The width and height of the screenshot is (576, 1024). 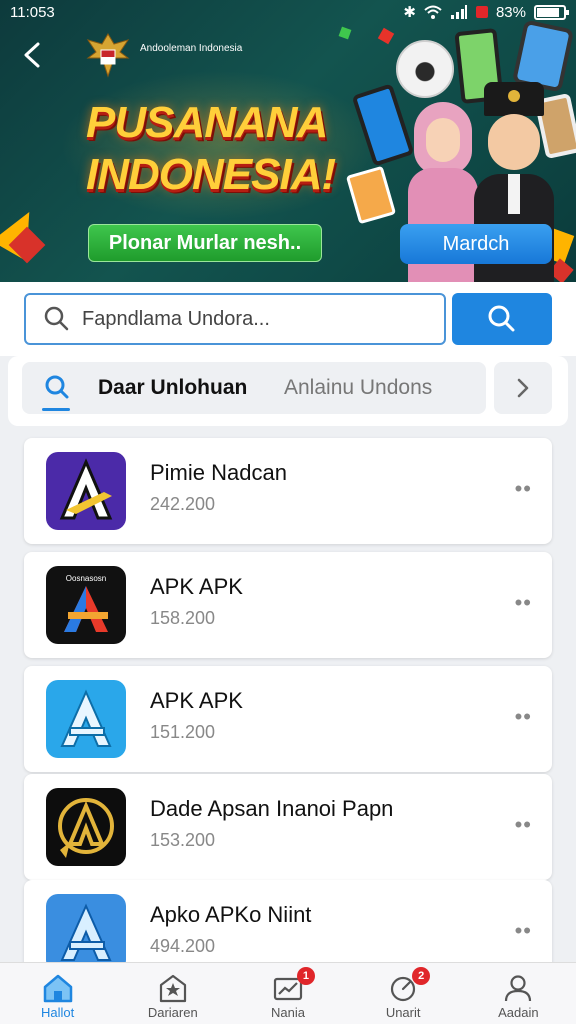 What do you see at coordinates (172, 388) in the screenshot?
I see `tab-active: Daar Unlohuan` at bounding box center [172, 388].